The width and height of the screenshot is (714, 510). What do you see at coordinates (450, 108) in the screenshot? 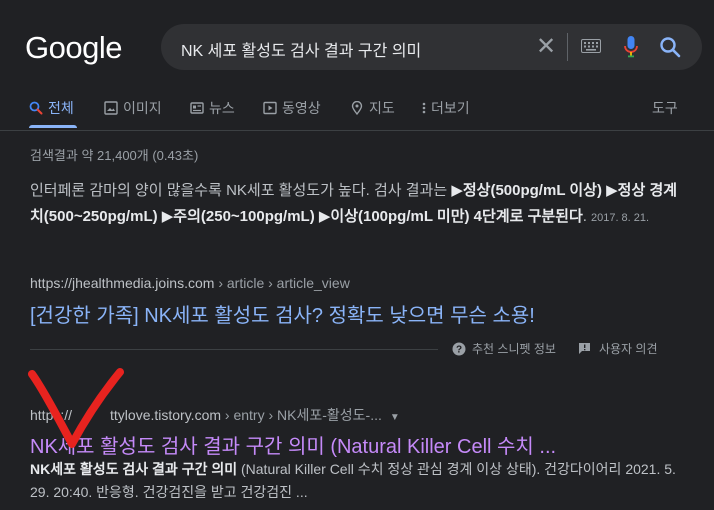
I see `tab-label: 더보기` at bounding box center [450, 108].